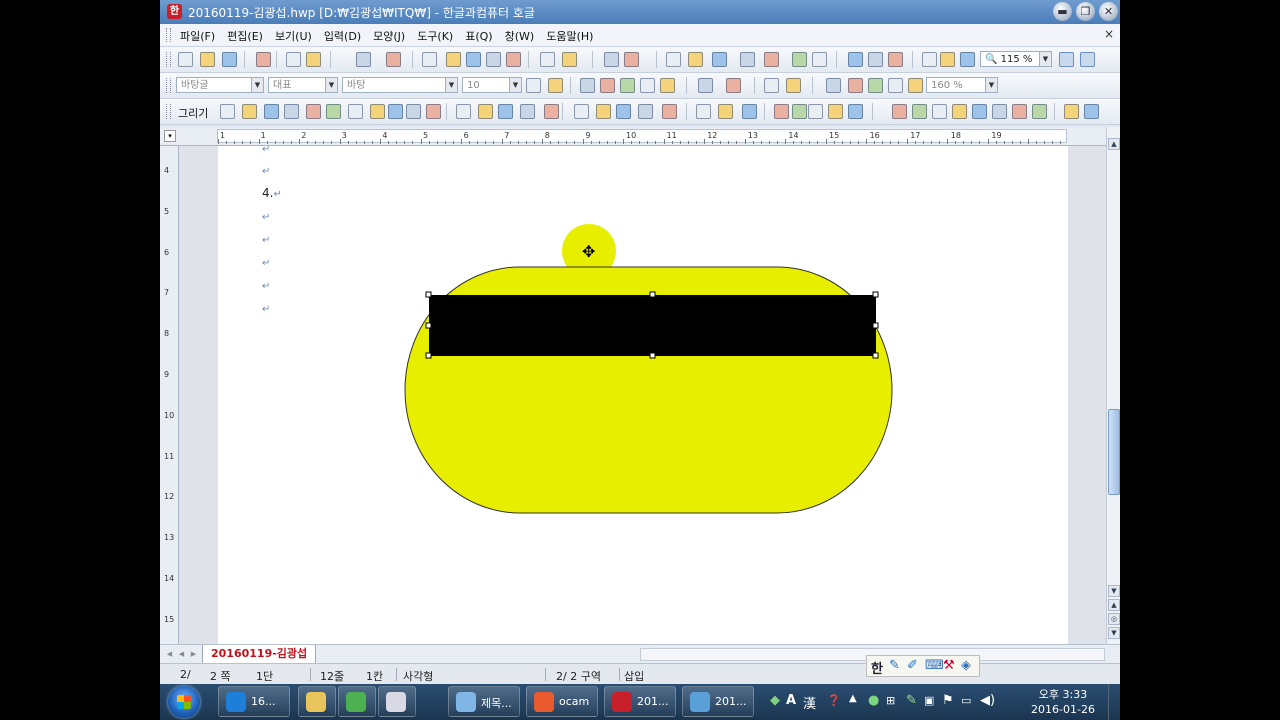 This screenshot has width=1280, height=720. What do you see at coordinates (652, 325) in the screenshot?
I see `black-rectangle` at bounding box center [652, 325].